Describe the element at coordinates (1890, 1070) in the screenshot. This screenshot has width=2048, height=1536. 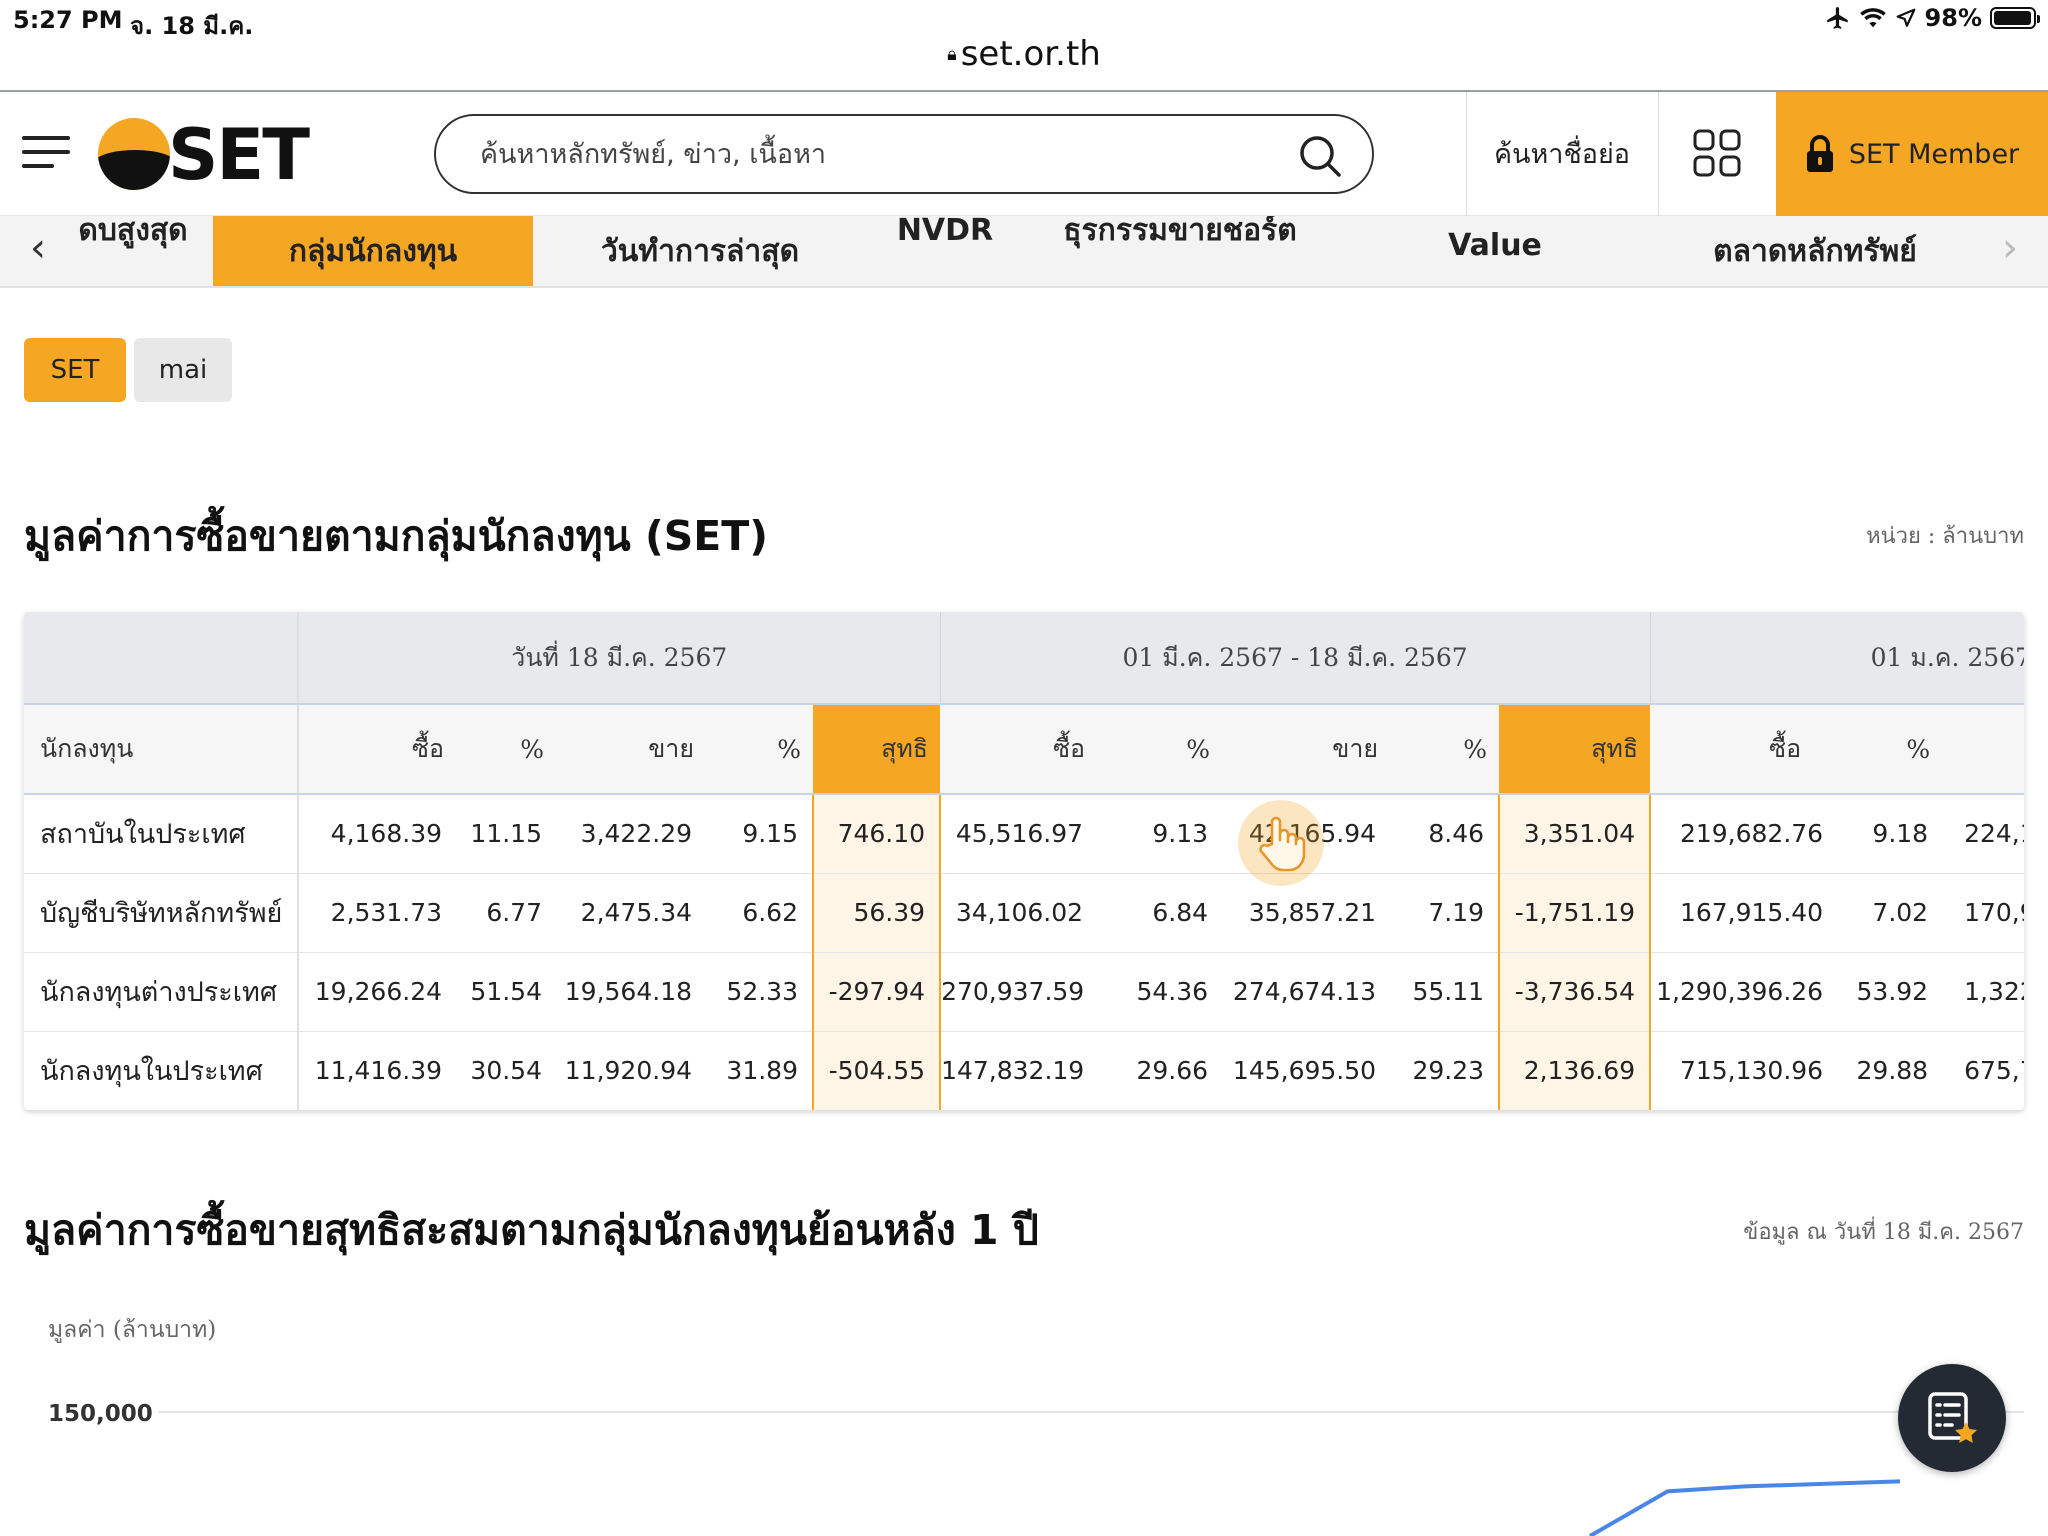
I see `buy-pct: 29.88` at that location.